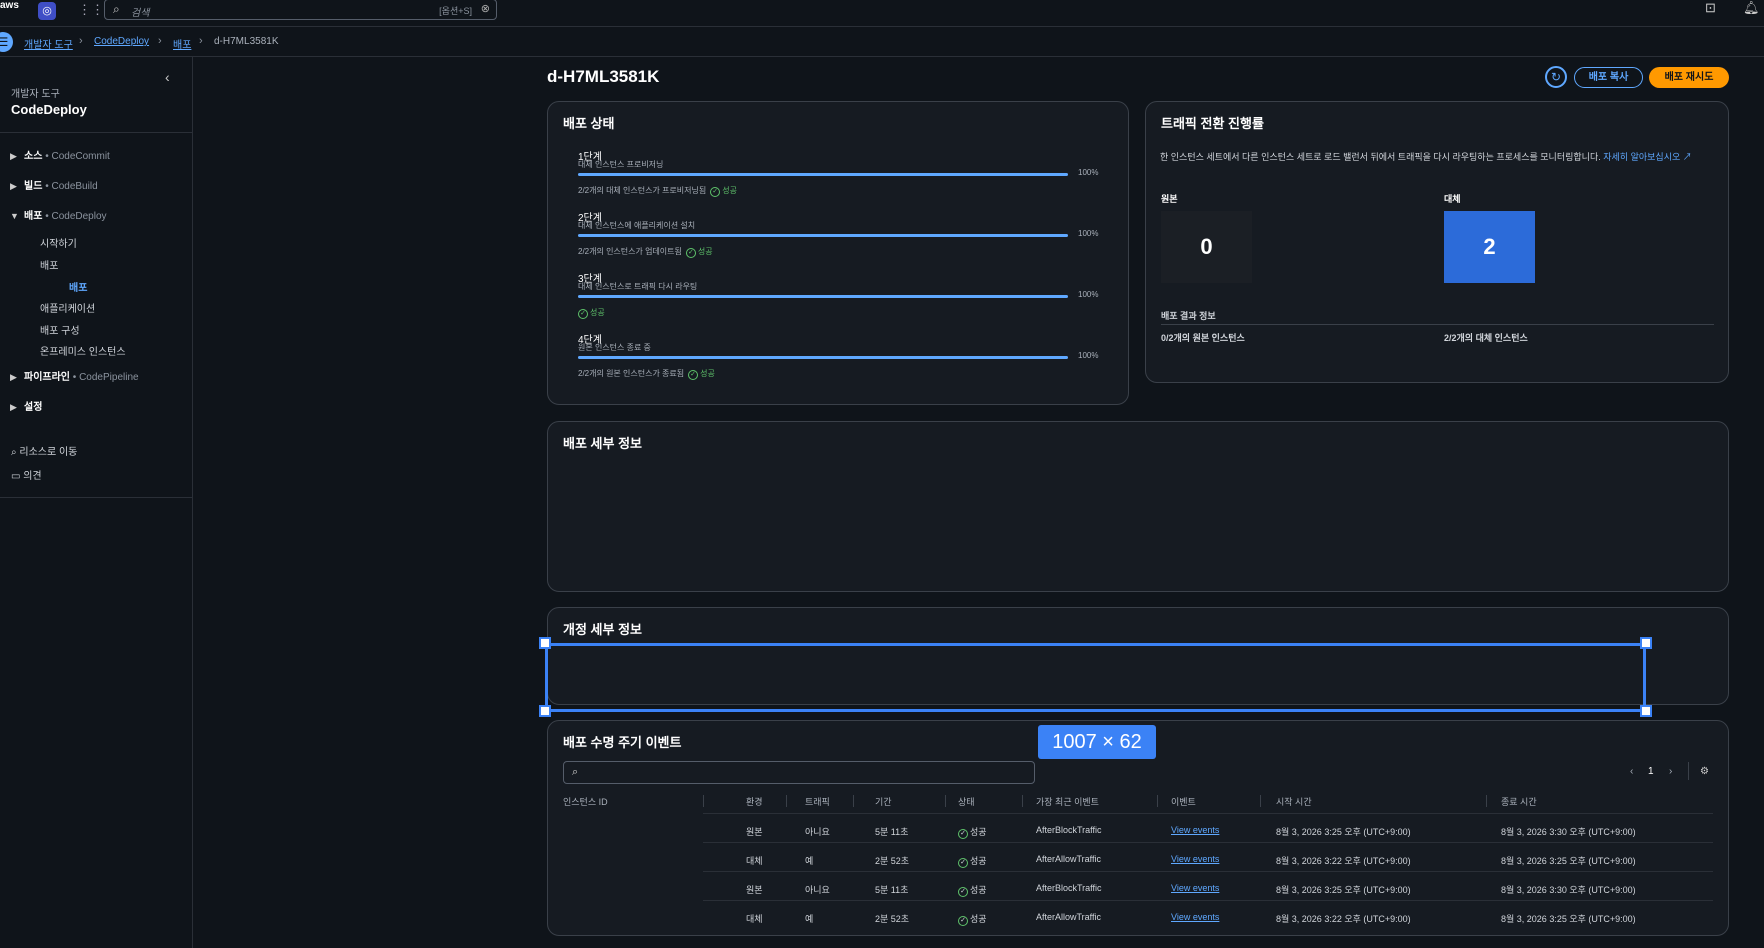 Image resolution: width=1764 pixels, height=948 pixels. I want to click on column-header-events: 이벤트, so click(1183, 801).